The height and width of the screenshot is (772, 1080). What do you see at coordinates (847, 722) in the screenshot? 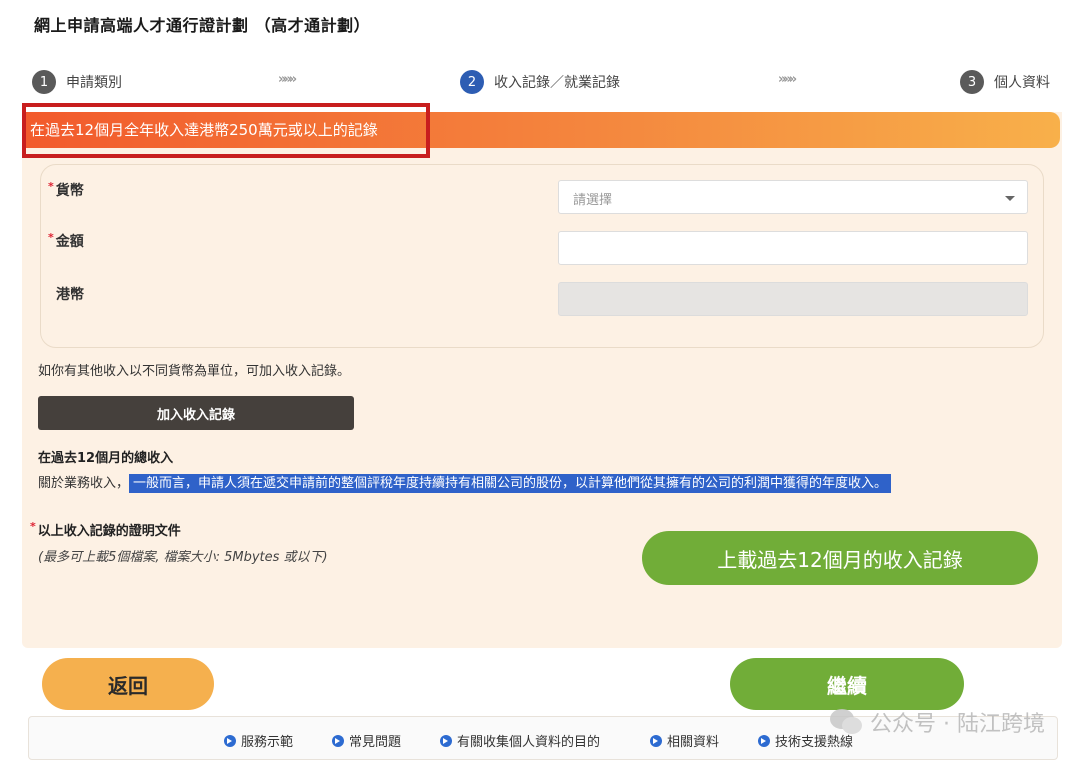
I see `wechat-icon` at bounding box center [847, 722].